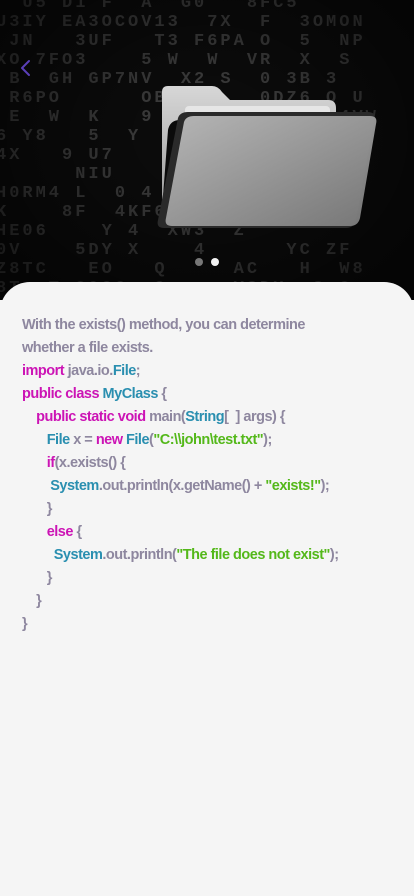 This screenshot has height=896, width=414. Describe the element at coordinates (207, 262) in the screenshot. I see `pager-dots` at that location.